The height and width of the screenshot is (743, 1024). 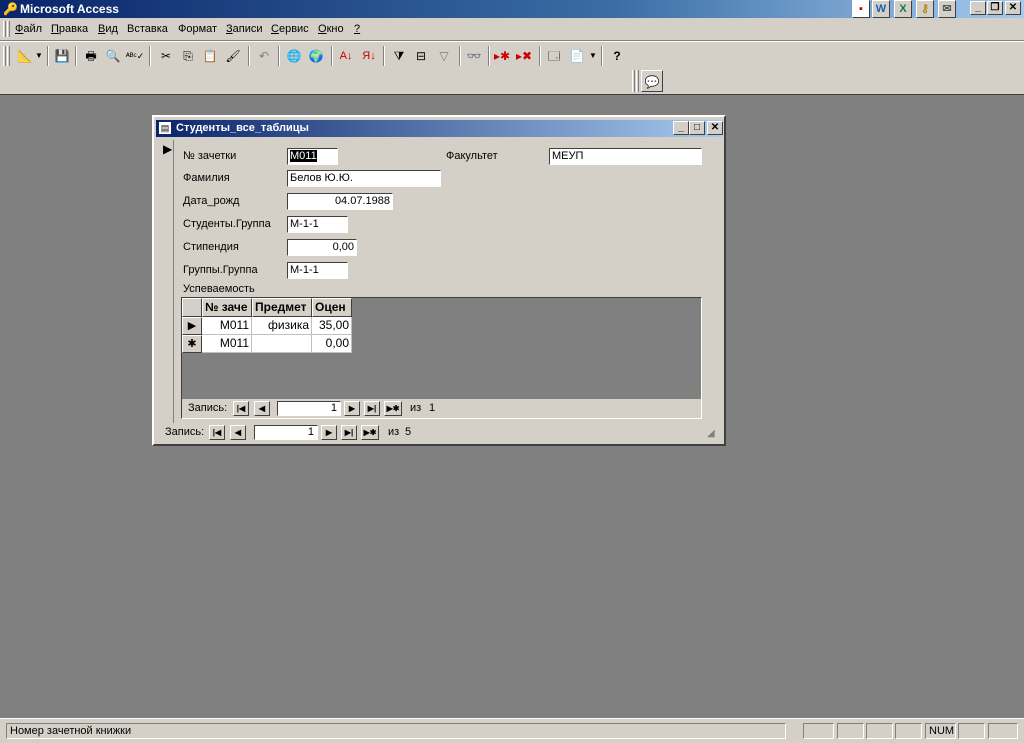 What do you see at coordinates (309, 408) in the screenshot?
I see `subform-record-number-input: 1` at bounding box center [309, 408].